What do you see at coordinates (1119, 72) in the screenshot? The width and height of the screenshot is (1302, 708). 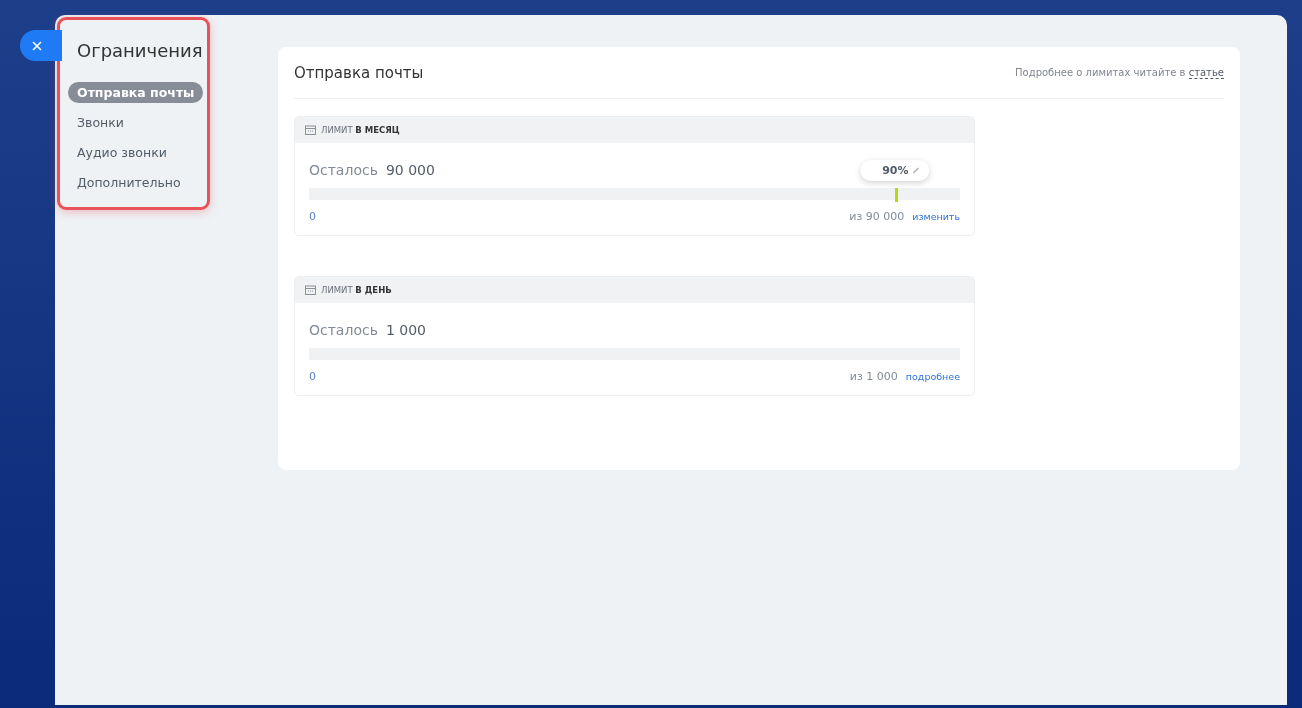 I see `help-note: Подробнее о лимитах читайте в статье` at bounding box center [1119, 72].